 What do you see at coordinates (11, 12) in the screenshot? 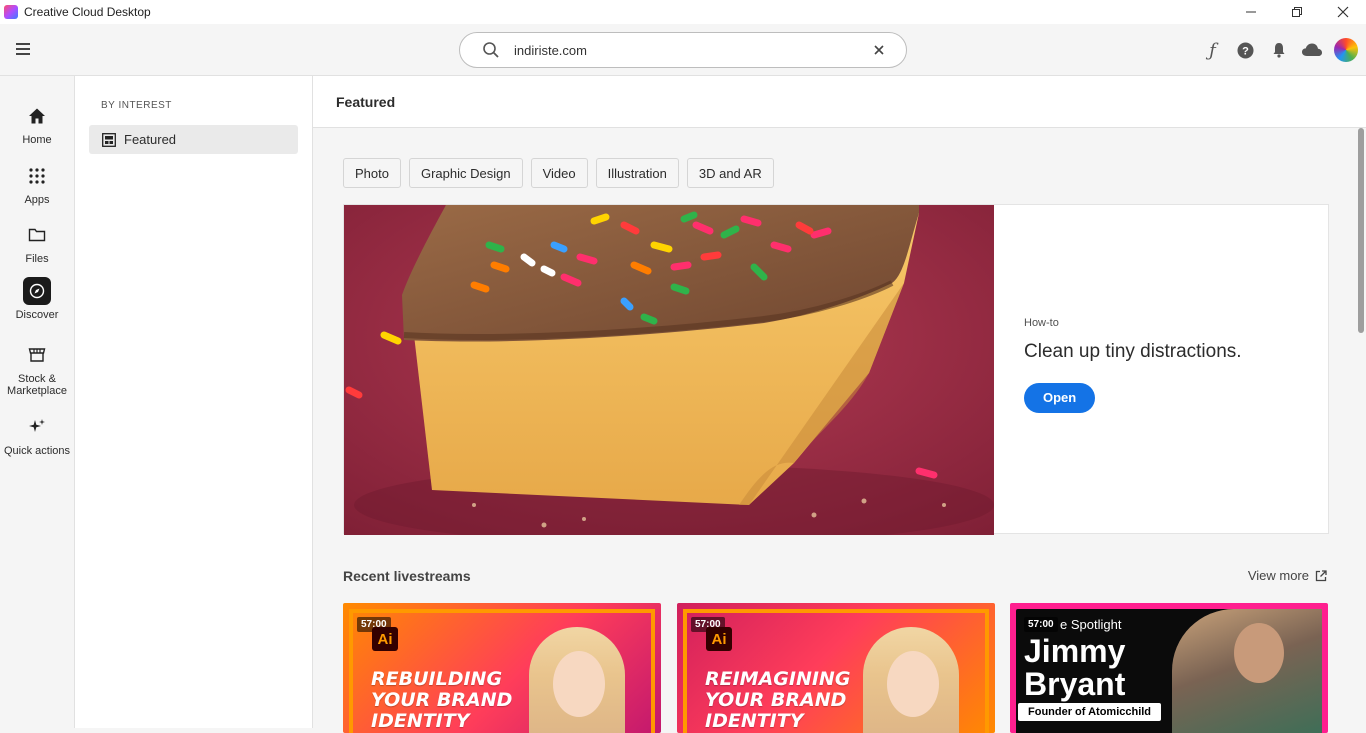
I see `creative-cloud-logo-icon` at bounding box center [11, 12].